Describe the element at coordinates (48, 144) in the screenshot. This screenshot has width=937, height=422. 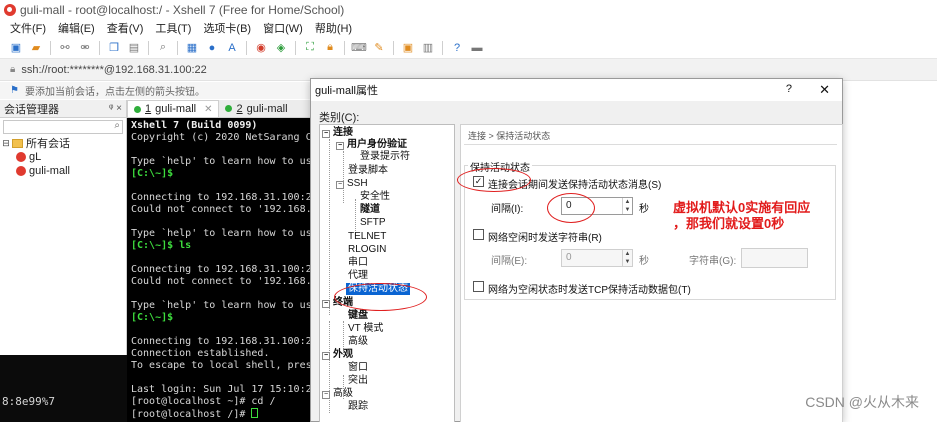
I see `tree-root-label: 所有会话` at that location.